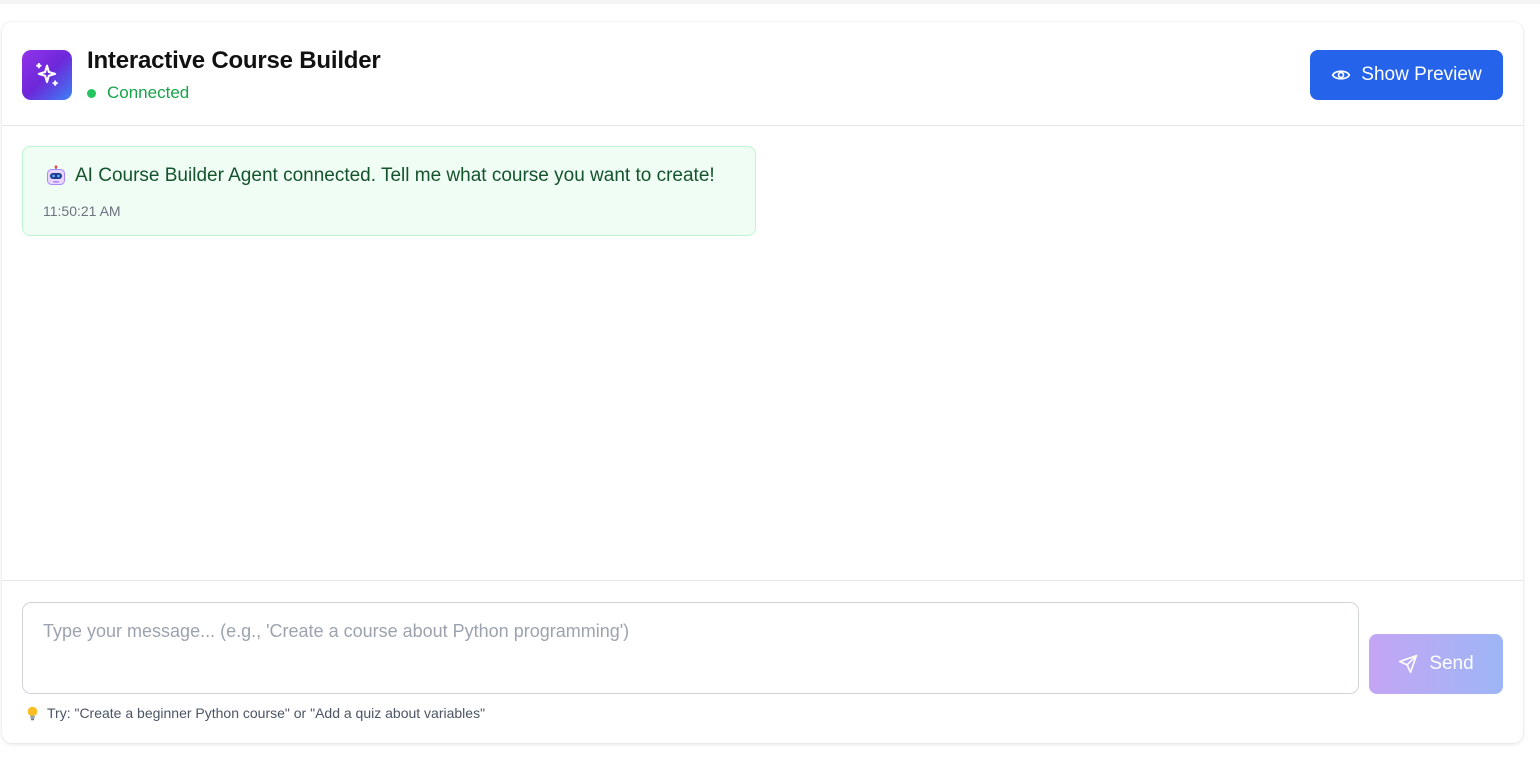 This screenshot has height=767, width=1540. Describe the element at coordinates (56, 176) in the screenshot. I see `robot-icon` at that location.